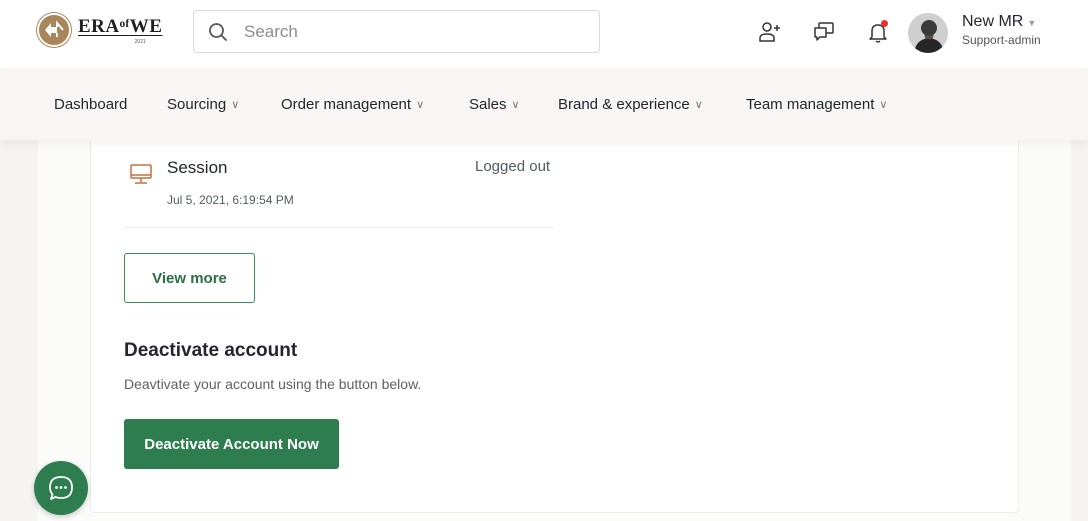 This screenshot has height=521, width=1088. I want to click on search-icon, so click(218, 31).